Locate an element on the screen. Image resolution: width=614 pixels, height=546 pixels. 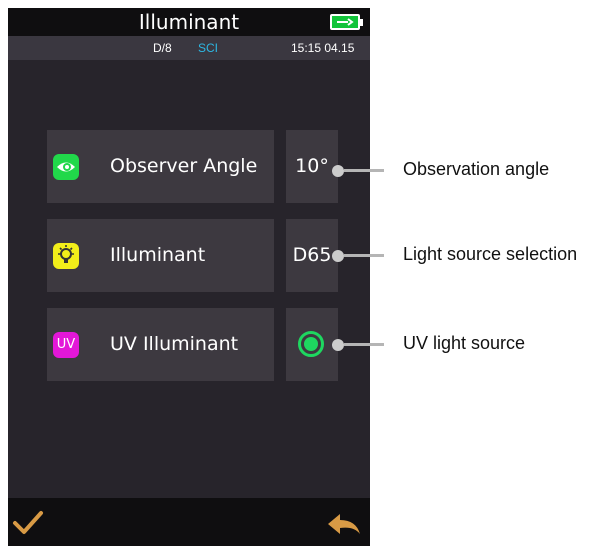
back-arrow-icon is located at coordinates (344, 524).